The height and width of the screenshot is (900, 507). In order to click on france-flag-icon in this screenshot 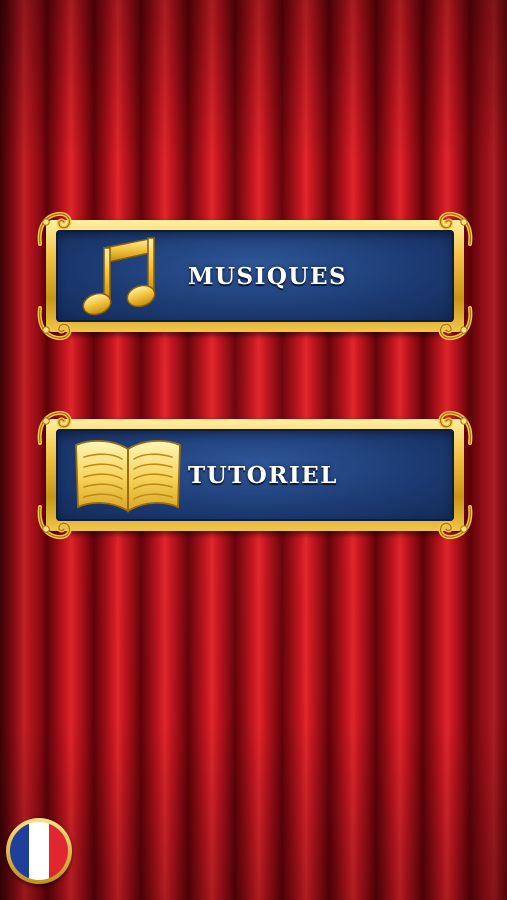, I will do `click(39, 851)`.